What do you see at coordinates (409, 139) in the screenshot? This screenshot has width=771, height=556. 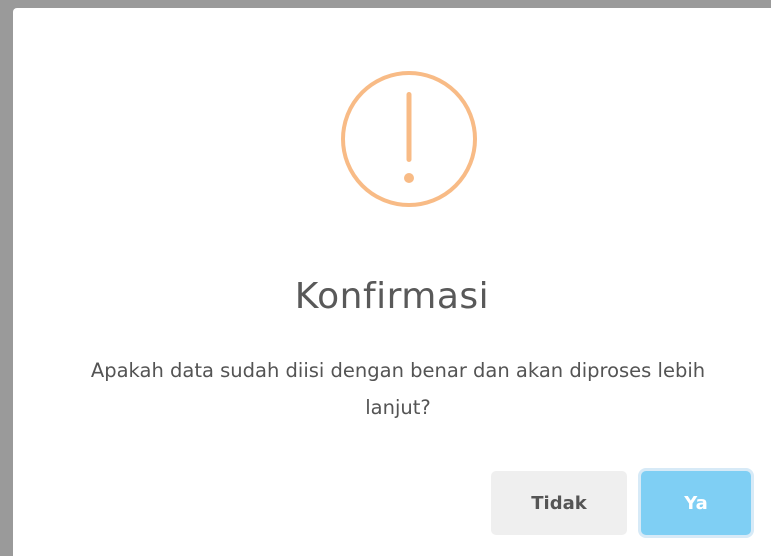 I see `warning-icon` at bounding box center [409, 139].